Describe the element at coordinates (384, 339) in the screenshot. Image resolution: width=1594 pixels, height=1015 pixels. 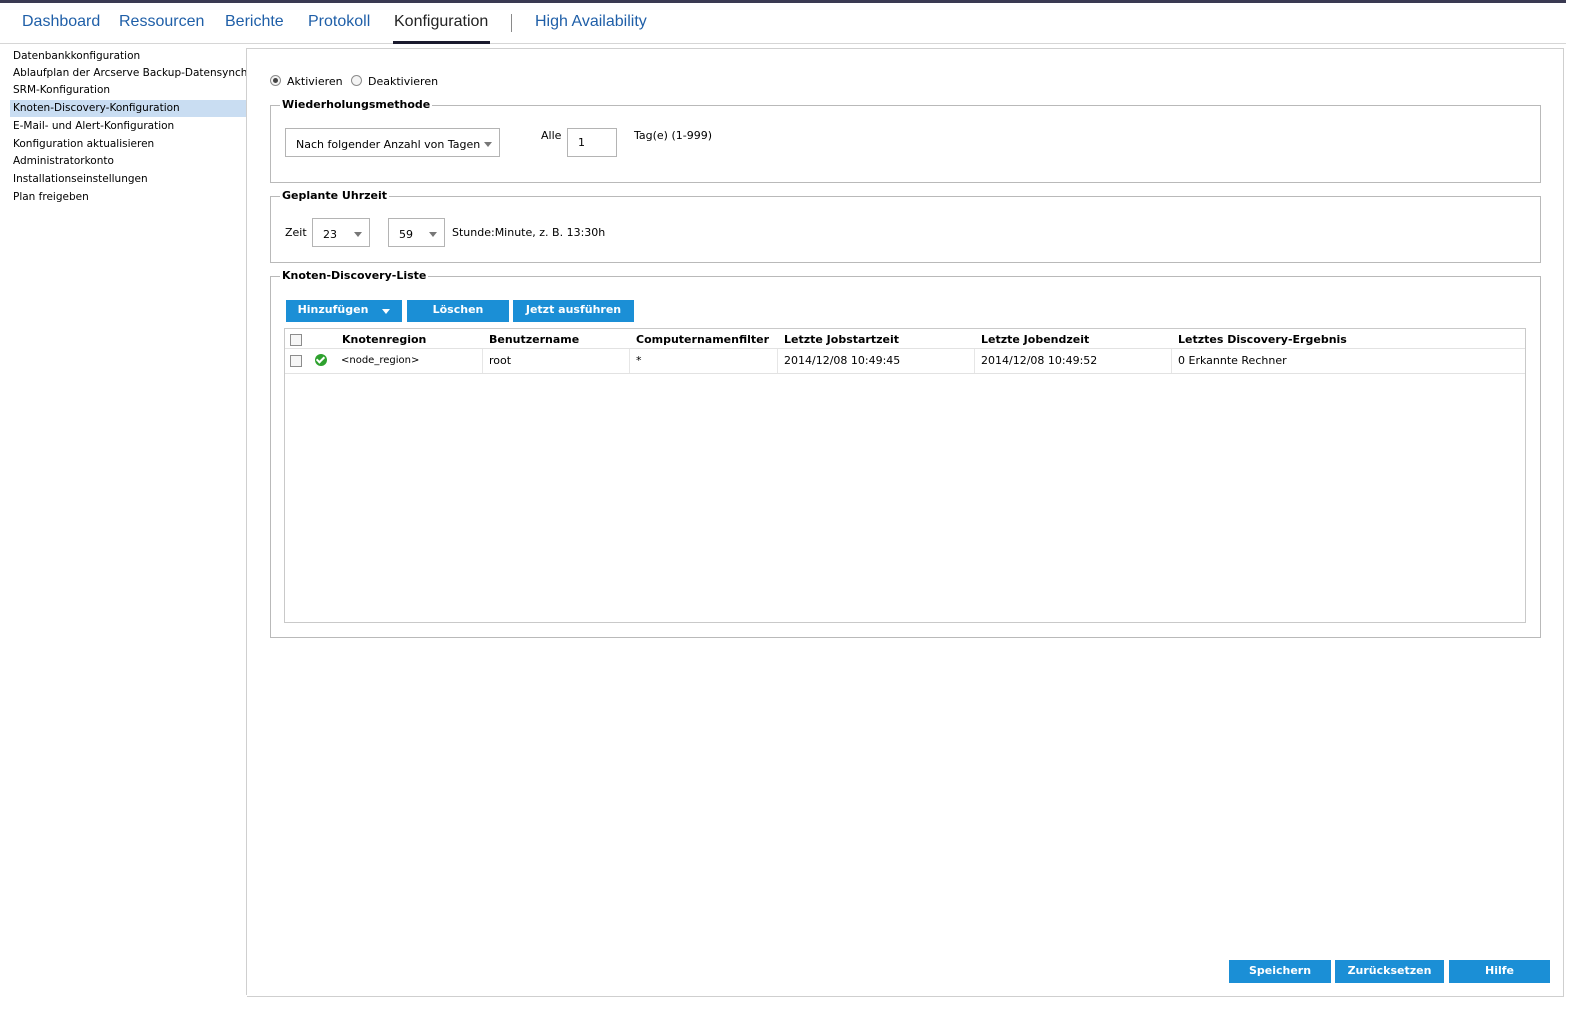
I see `column-header-knotenregion: Knotenregion` at that location.